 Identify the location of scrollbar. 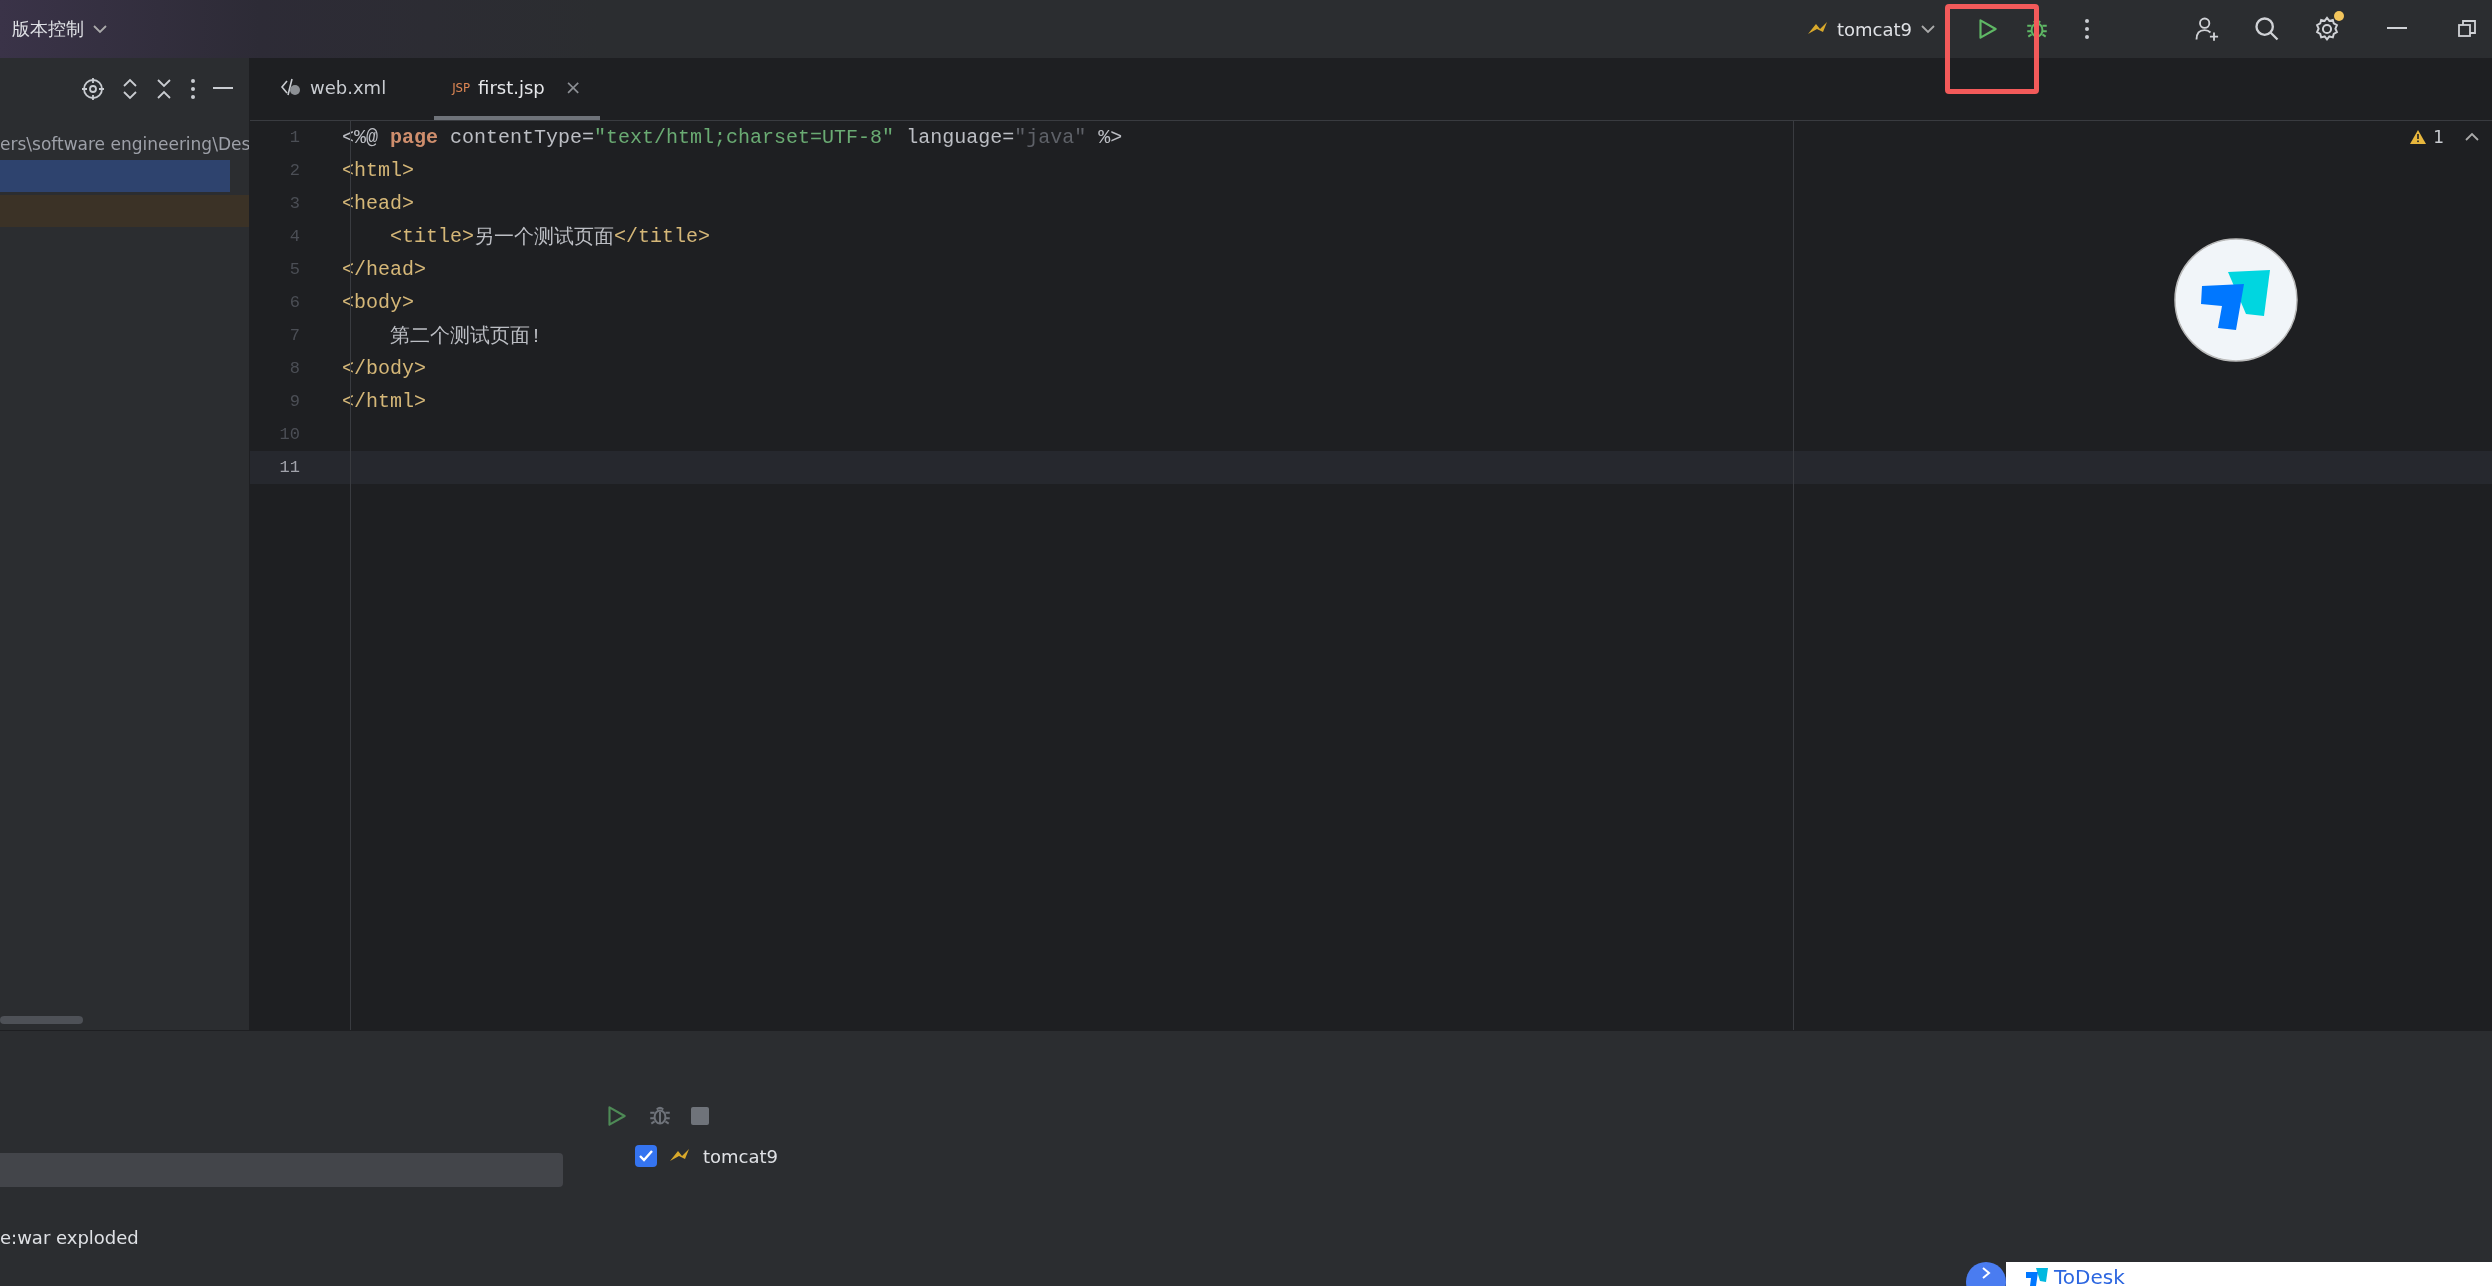
(41, 1020).